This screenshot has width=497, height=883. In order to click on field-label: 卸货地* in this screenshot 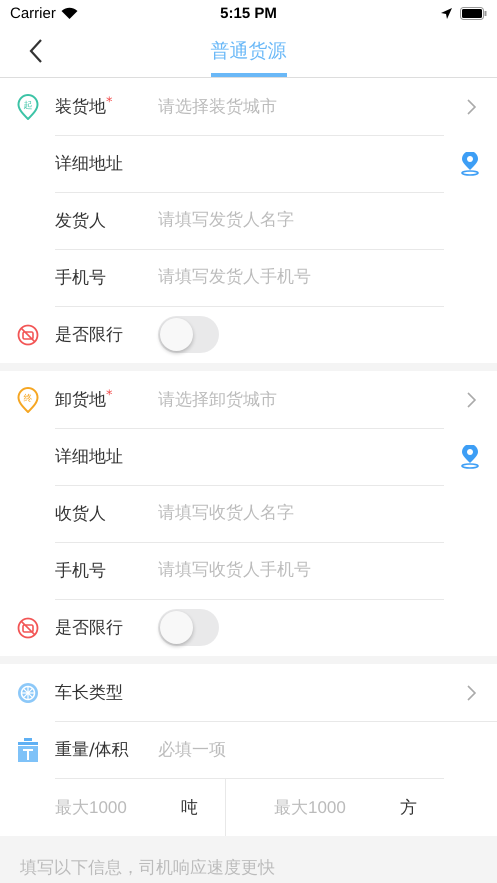, I will do `click(84, 399)`.